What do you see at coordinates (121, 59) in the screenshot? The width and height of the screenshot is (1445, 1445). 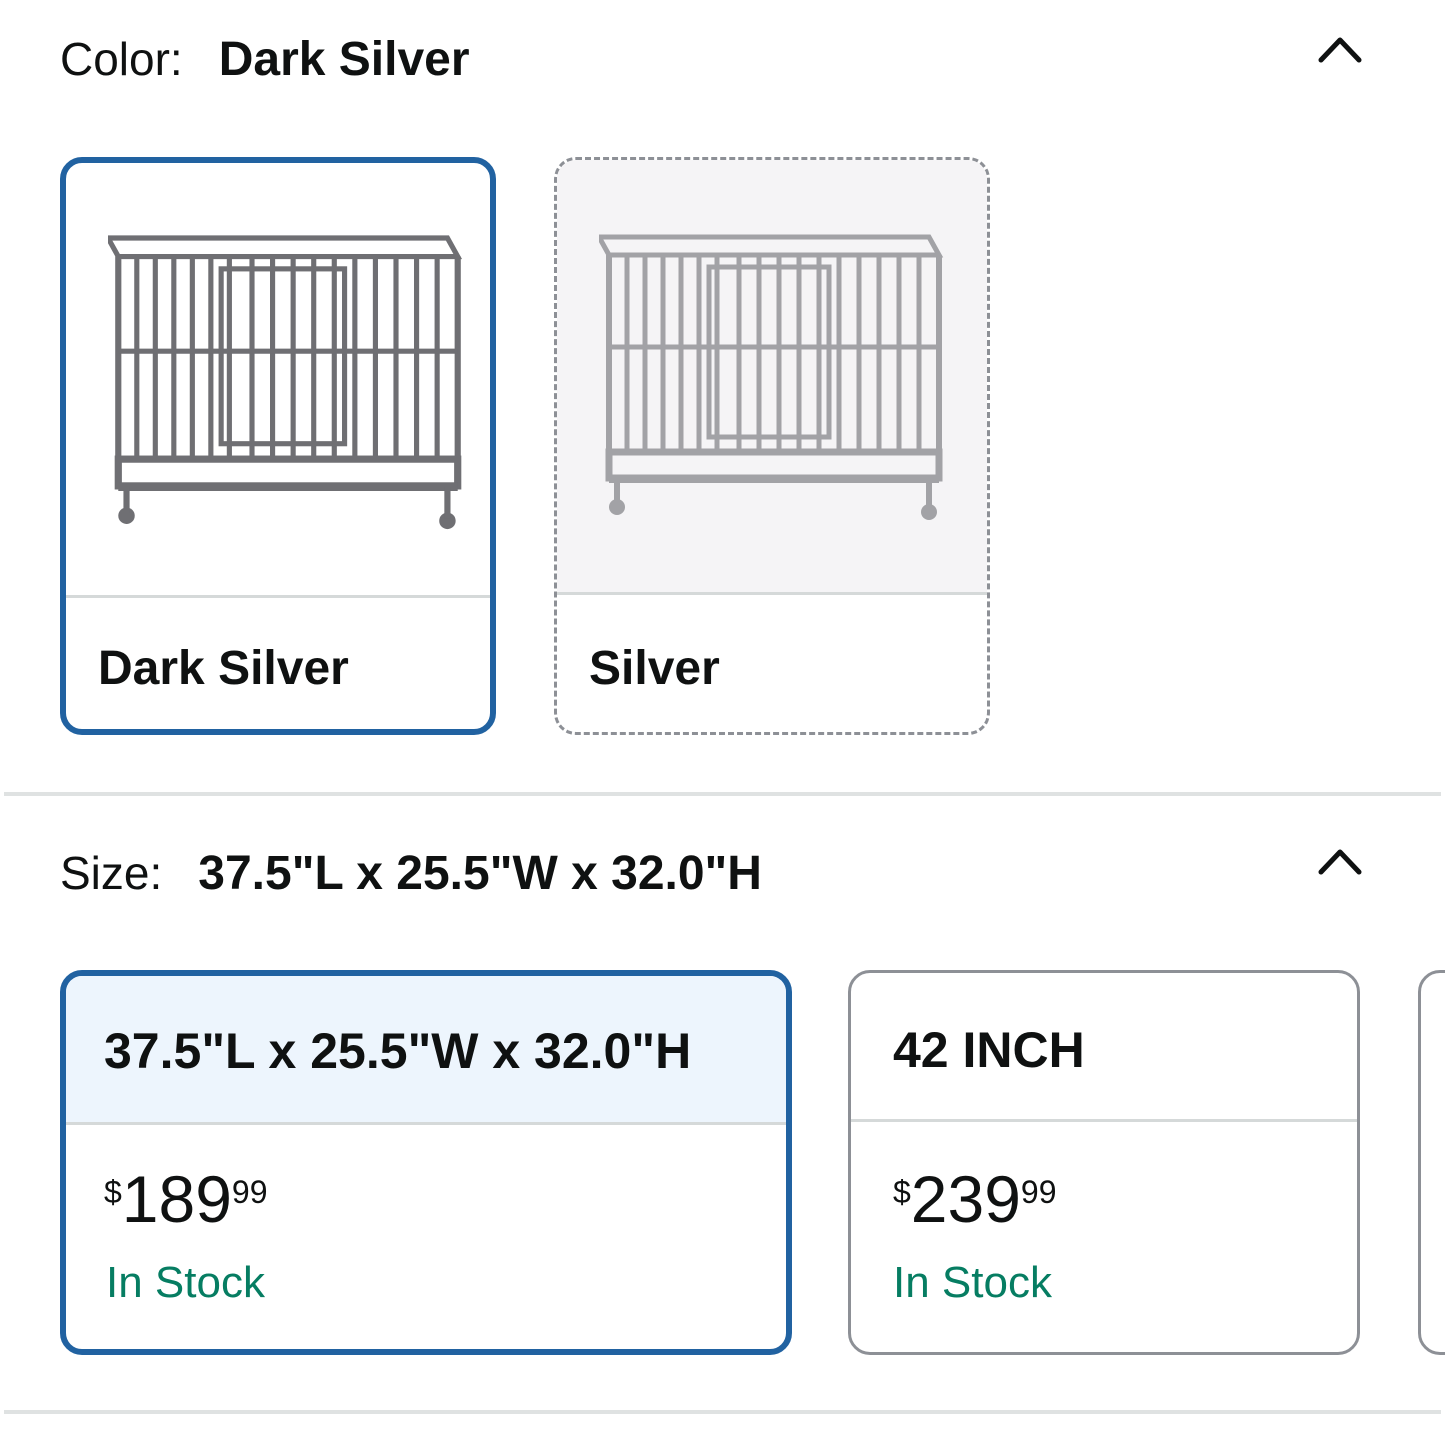 I see `color-label: Color:` at bounding box center [121, 59].